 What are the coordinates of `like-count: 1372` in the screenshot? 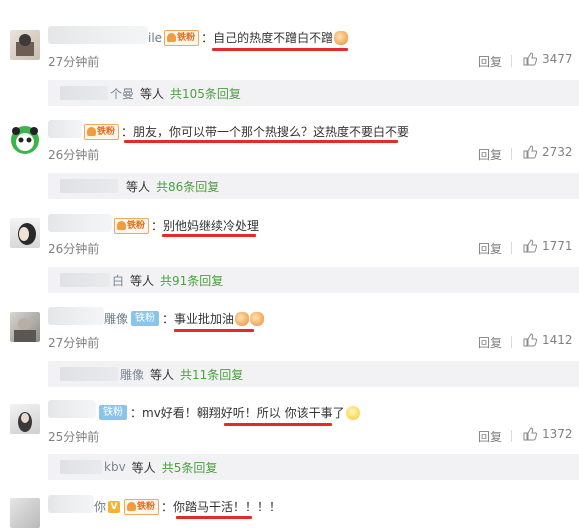 It's located at (557, 434).